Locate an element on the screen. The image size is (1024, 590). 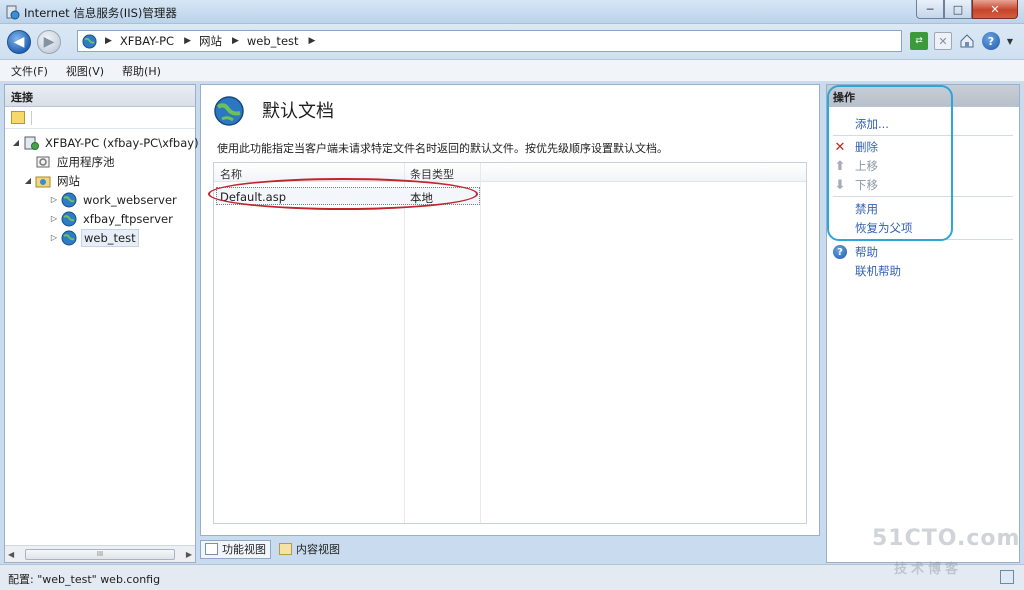
tree-node-site: ▷ work_webserver is located at coordinates (114, 199).